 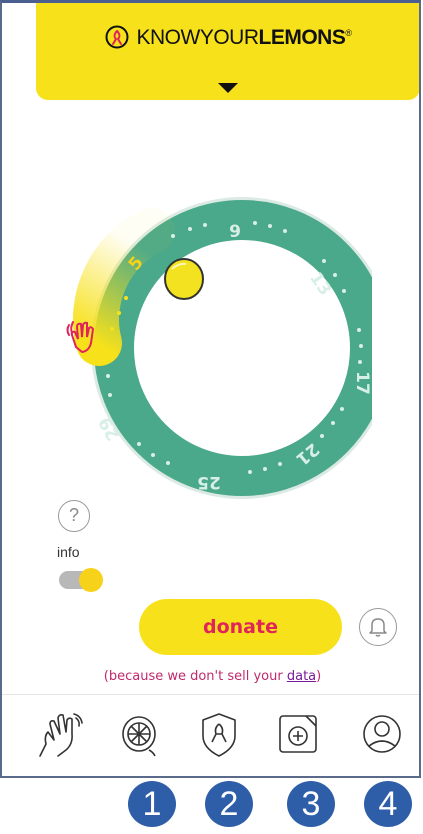 I want to click on brand-text-bold: LEMONS, so click(x=302, y=37).